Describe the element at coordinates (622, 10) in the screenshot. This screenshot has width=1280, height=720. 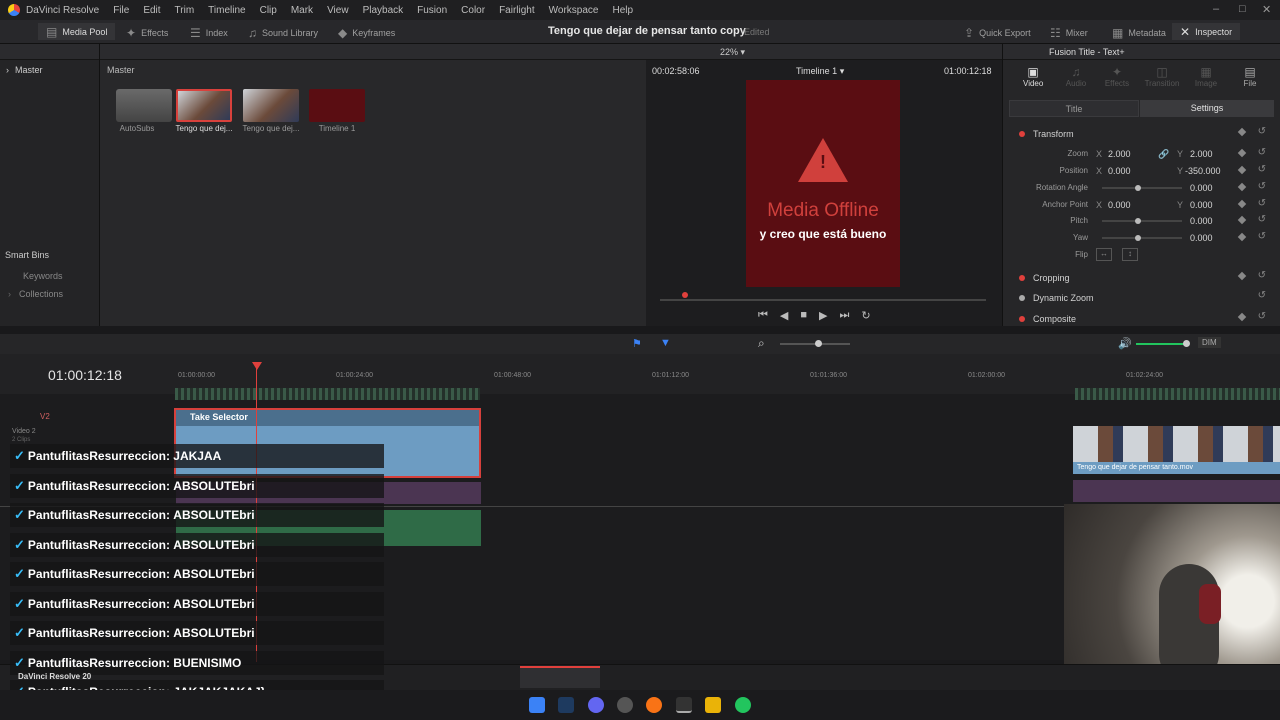
I see `menu-help: Help` at that location.